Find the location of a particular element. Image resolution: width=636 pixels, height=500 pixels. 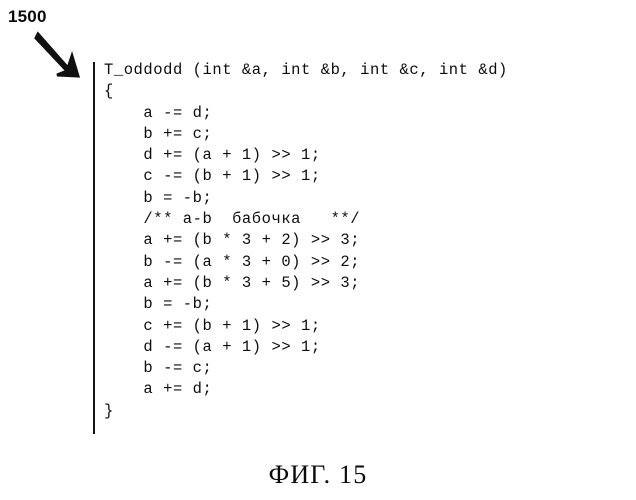

arrow-down-right-icon is located at coordinates (65, 56).